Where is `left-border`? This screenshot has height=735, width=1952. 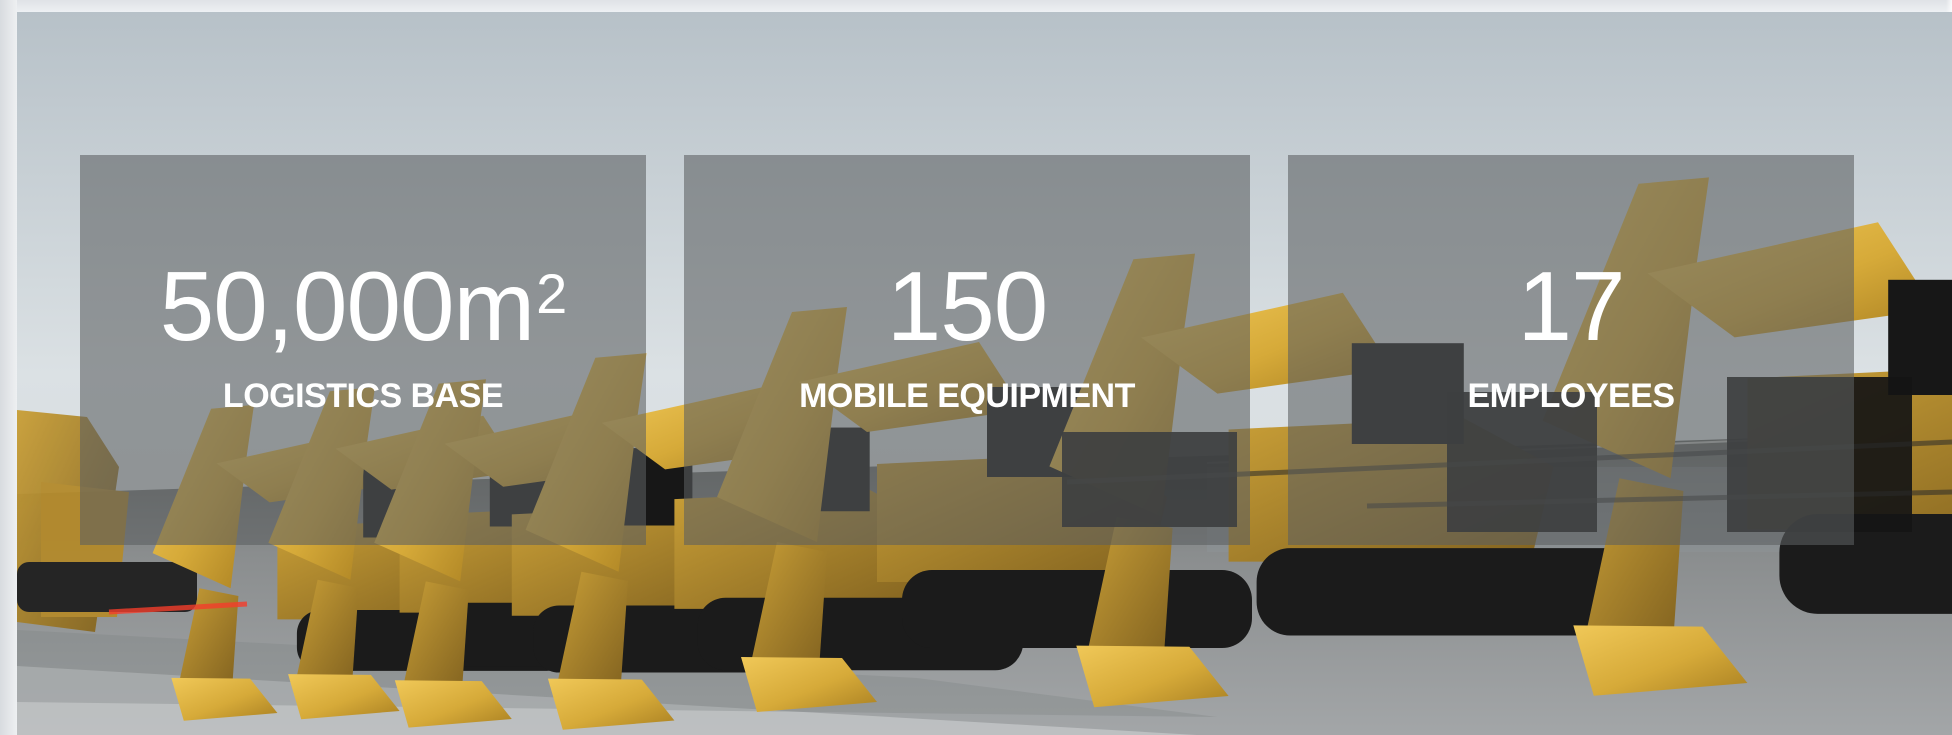
left-border is located at coordinates (8, 367).